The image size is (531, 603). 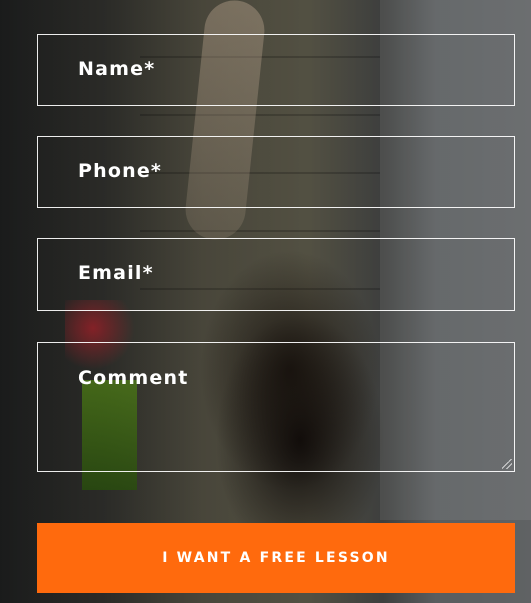 What do you see at coordinates (507, 464) in the screenshot?
I see `resize-grip-icon` at bounding box center [507, 464].